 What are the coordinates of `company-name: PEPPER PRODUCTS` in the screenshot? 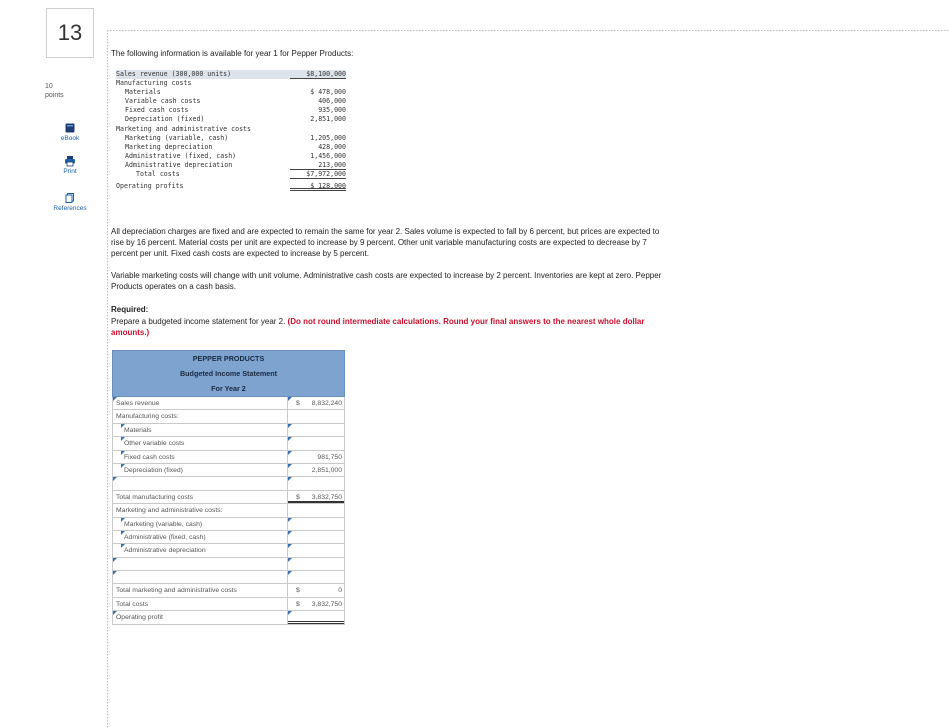 It's located at (228, 358).